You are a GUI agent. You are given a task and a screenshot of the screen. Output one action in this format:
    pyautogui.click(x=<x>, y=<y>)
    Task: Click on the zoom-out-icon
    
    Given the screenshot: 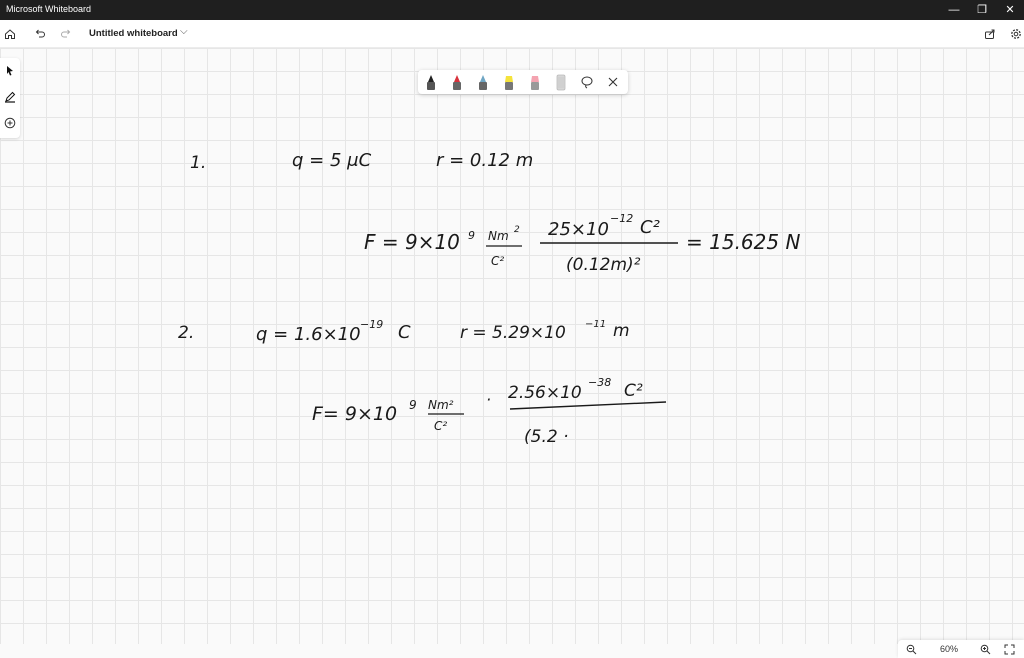 What is the action you would take?
    pyautogui.click(x=911, y=649)
    